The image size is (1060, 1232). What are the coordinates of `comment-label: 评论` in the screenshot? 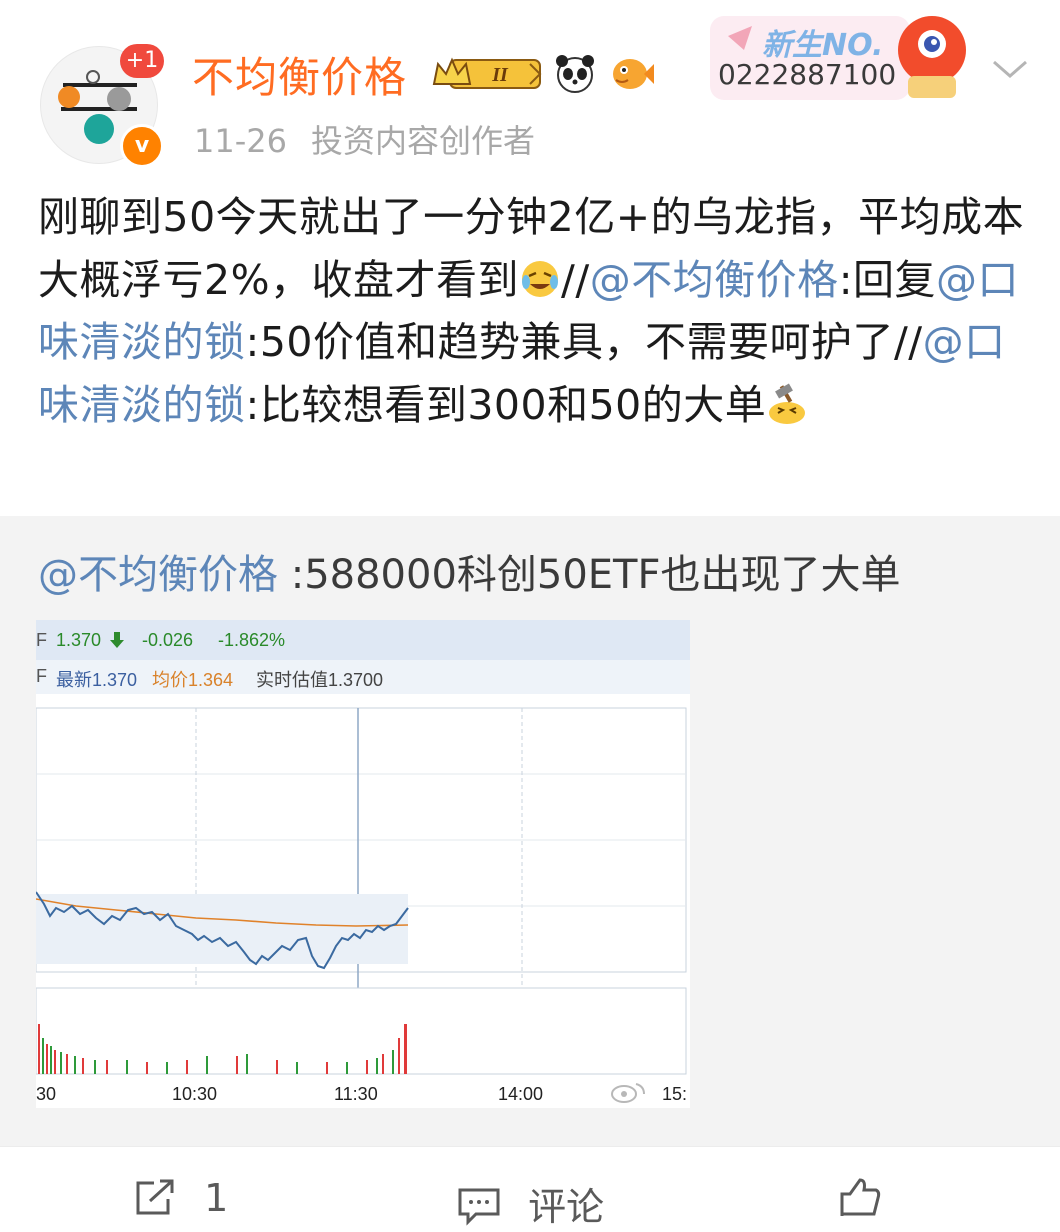 It's located at (566, 1207).